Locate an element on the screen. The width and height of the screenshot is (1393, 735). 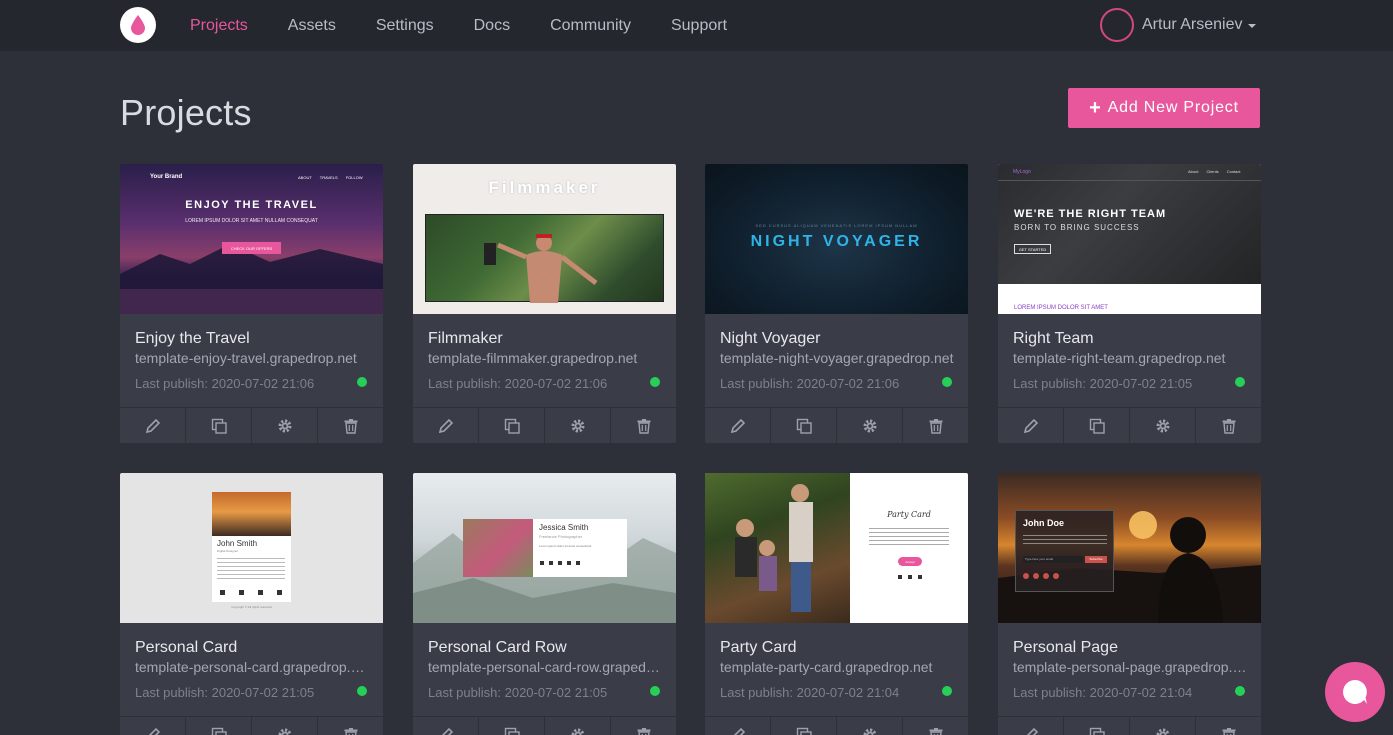
thumb-menu: About Clients Contact is located at coordinates (1214, 171).